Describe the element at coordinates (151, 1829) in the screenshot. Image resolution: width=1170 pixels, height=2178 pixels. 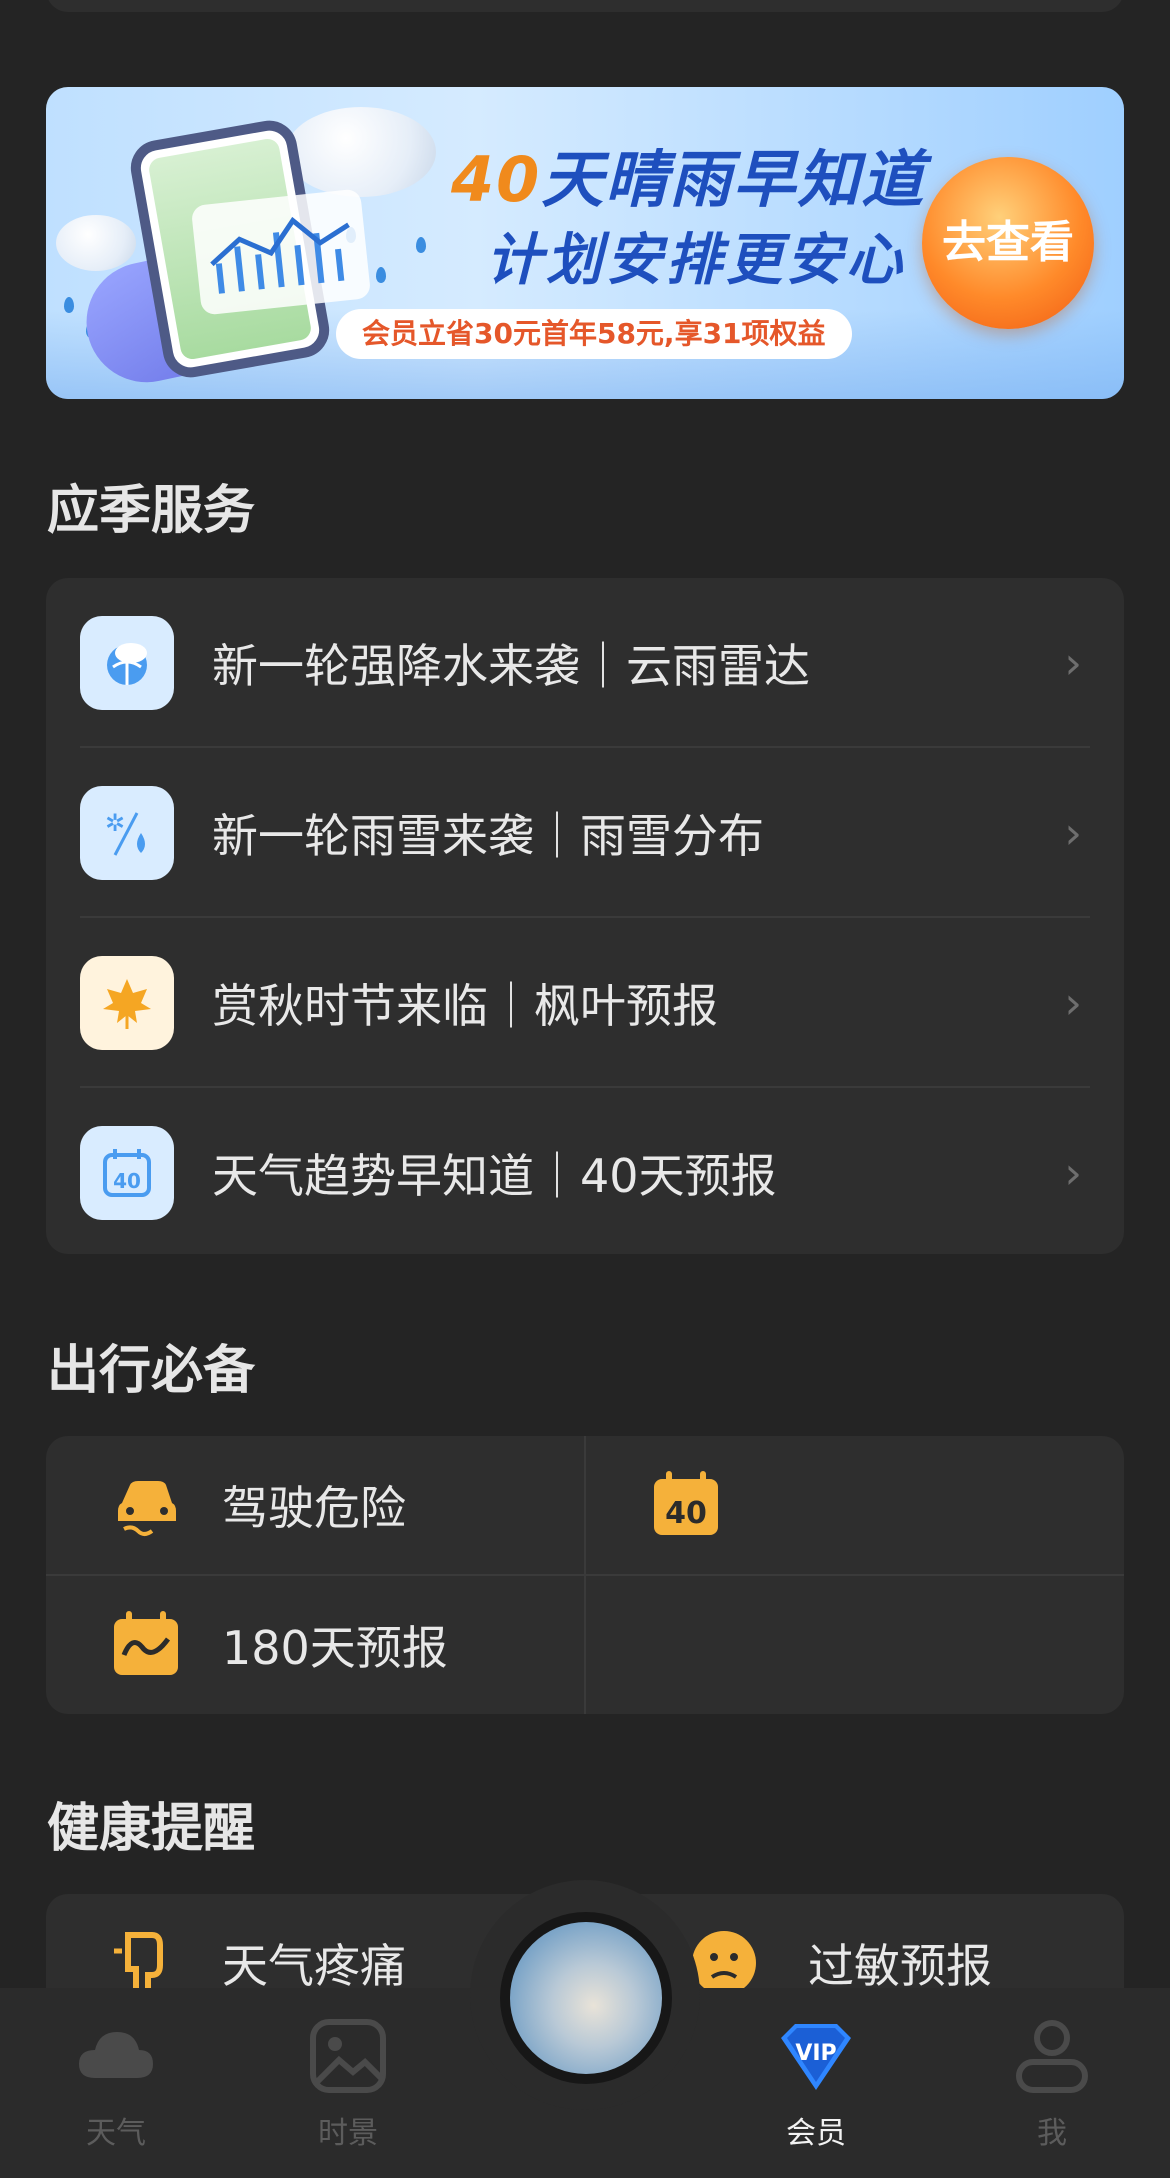
I see `section-title-health: 健康提醒` at that location.